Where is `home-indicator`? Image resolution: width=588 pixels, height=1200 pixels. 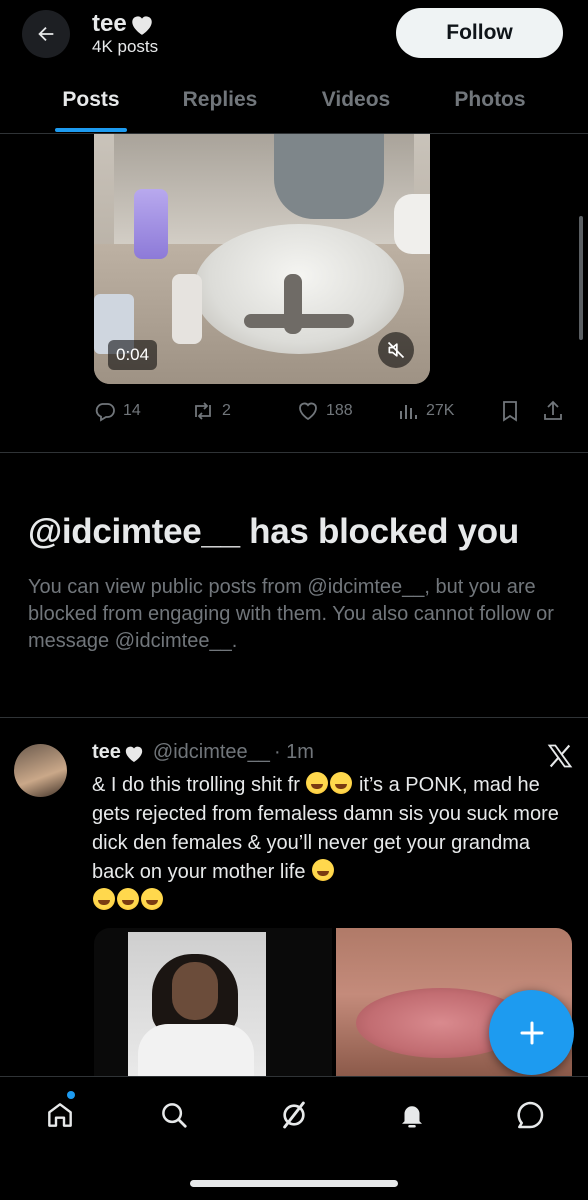
home-indicator is located at coordinates (294, 1183).